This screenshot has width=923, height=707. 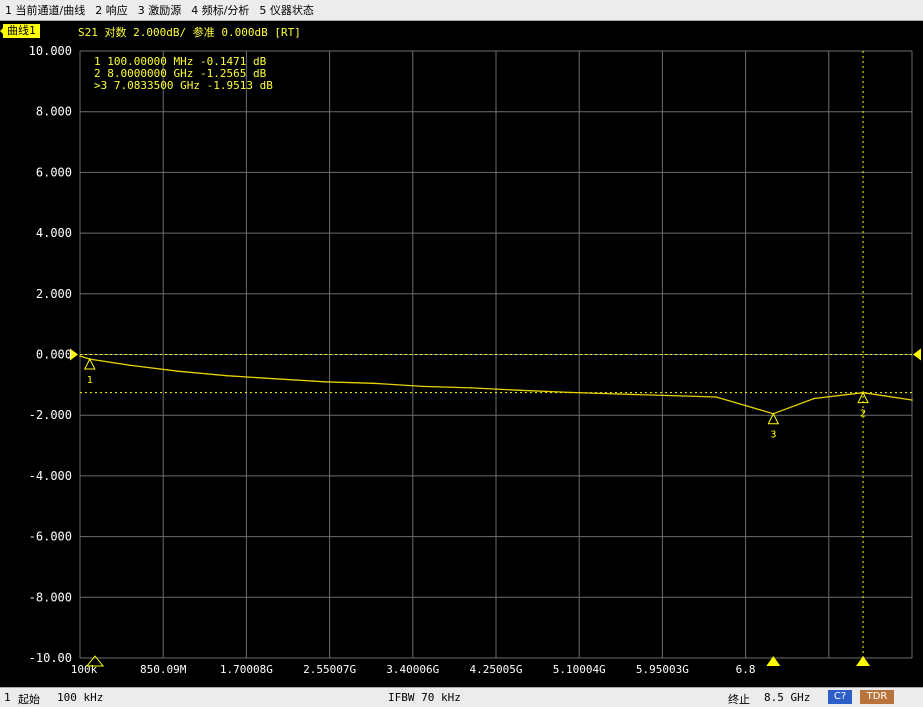 I want to click on calibration-button: C?, so click(x=840, y=697).